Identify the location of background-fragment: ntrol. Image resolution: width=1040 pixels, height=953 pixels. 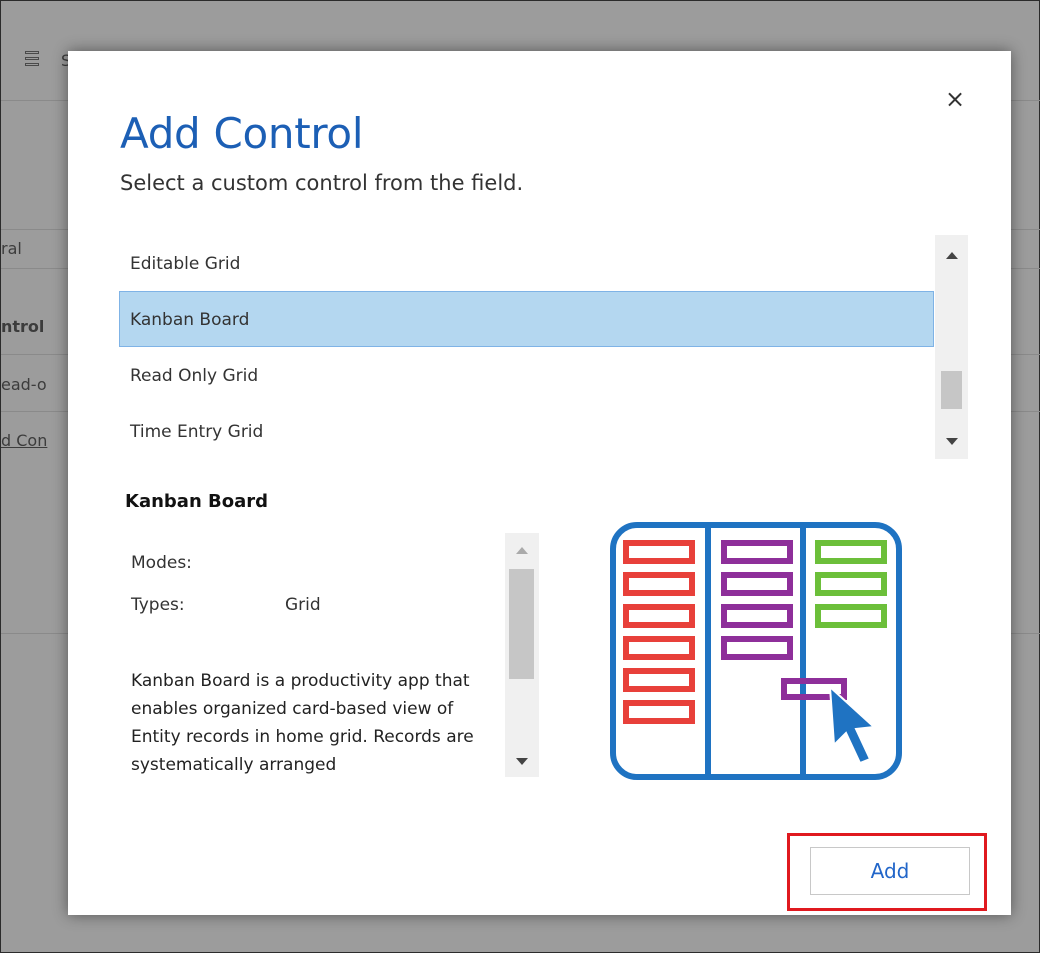
(23, 326).